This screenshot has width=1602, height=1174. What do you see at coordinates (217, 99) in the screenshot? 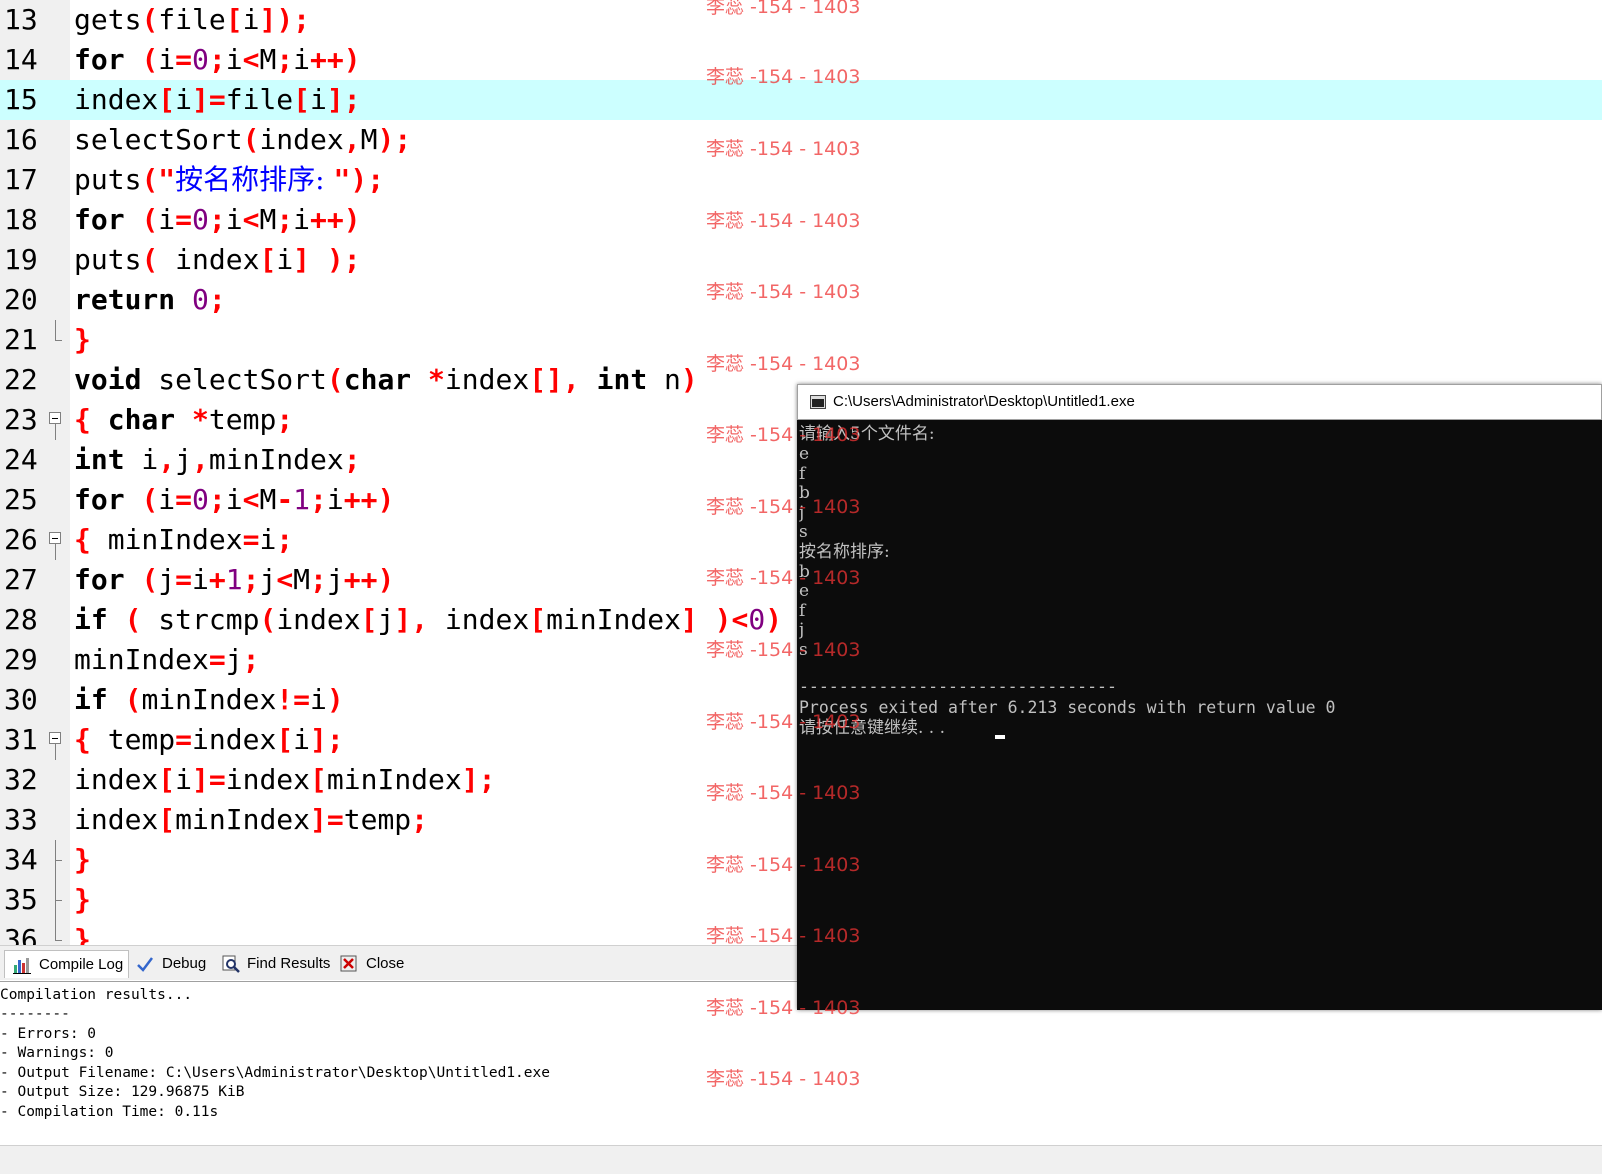
I see `code-text: index[i]=file[i];` at bounding box center [217, 99].